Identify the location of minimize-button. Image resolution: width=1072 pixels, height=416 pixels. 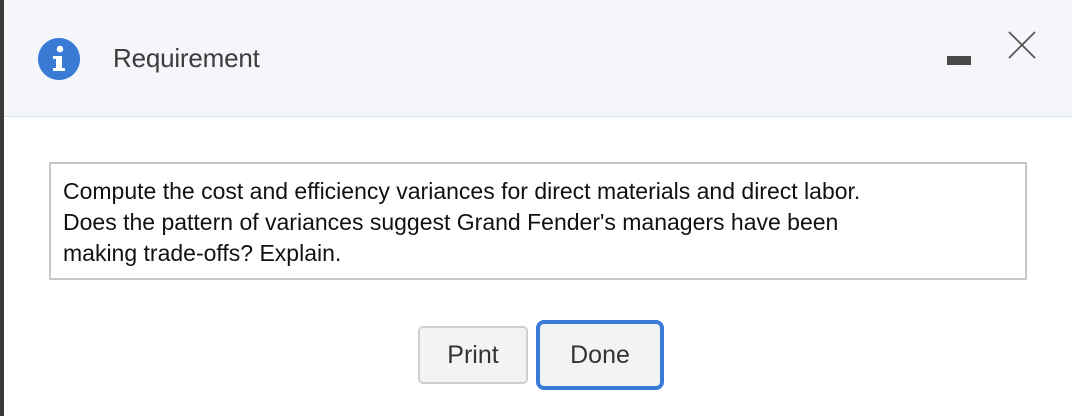
(959, 59).